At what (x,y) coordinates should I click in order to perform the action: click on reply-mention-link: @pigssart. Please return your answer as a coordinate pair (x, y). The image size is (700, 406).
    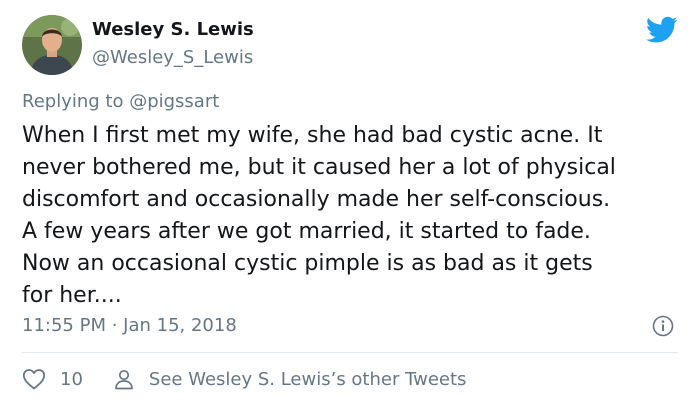
    Looking at the image, I should click on (174, 101).